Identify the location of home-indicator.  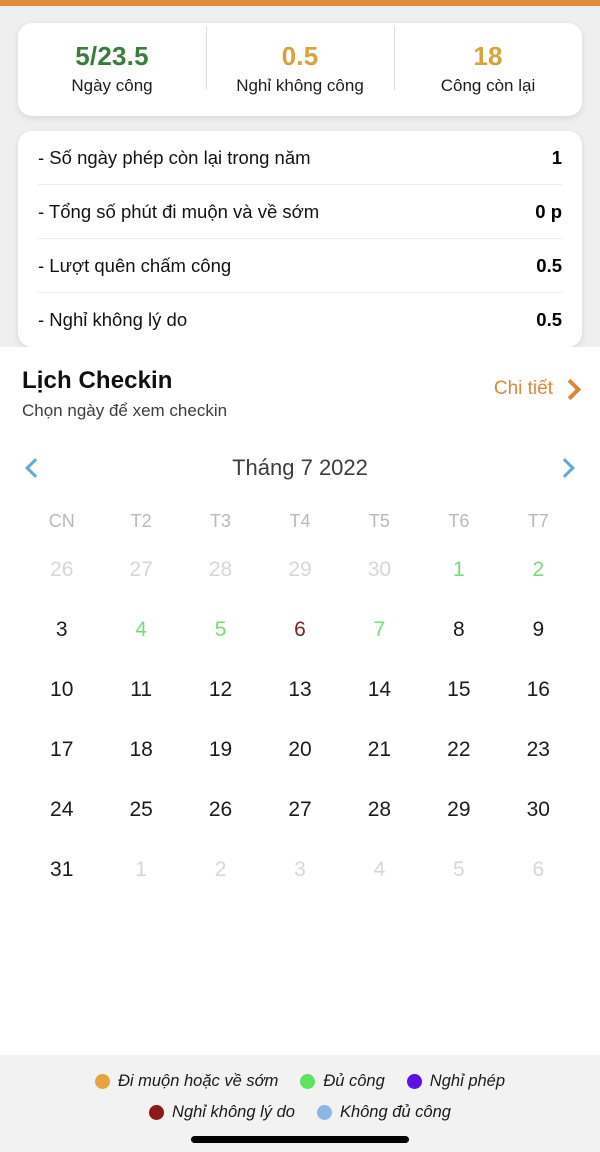
(300, 1139).